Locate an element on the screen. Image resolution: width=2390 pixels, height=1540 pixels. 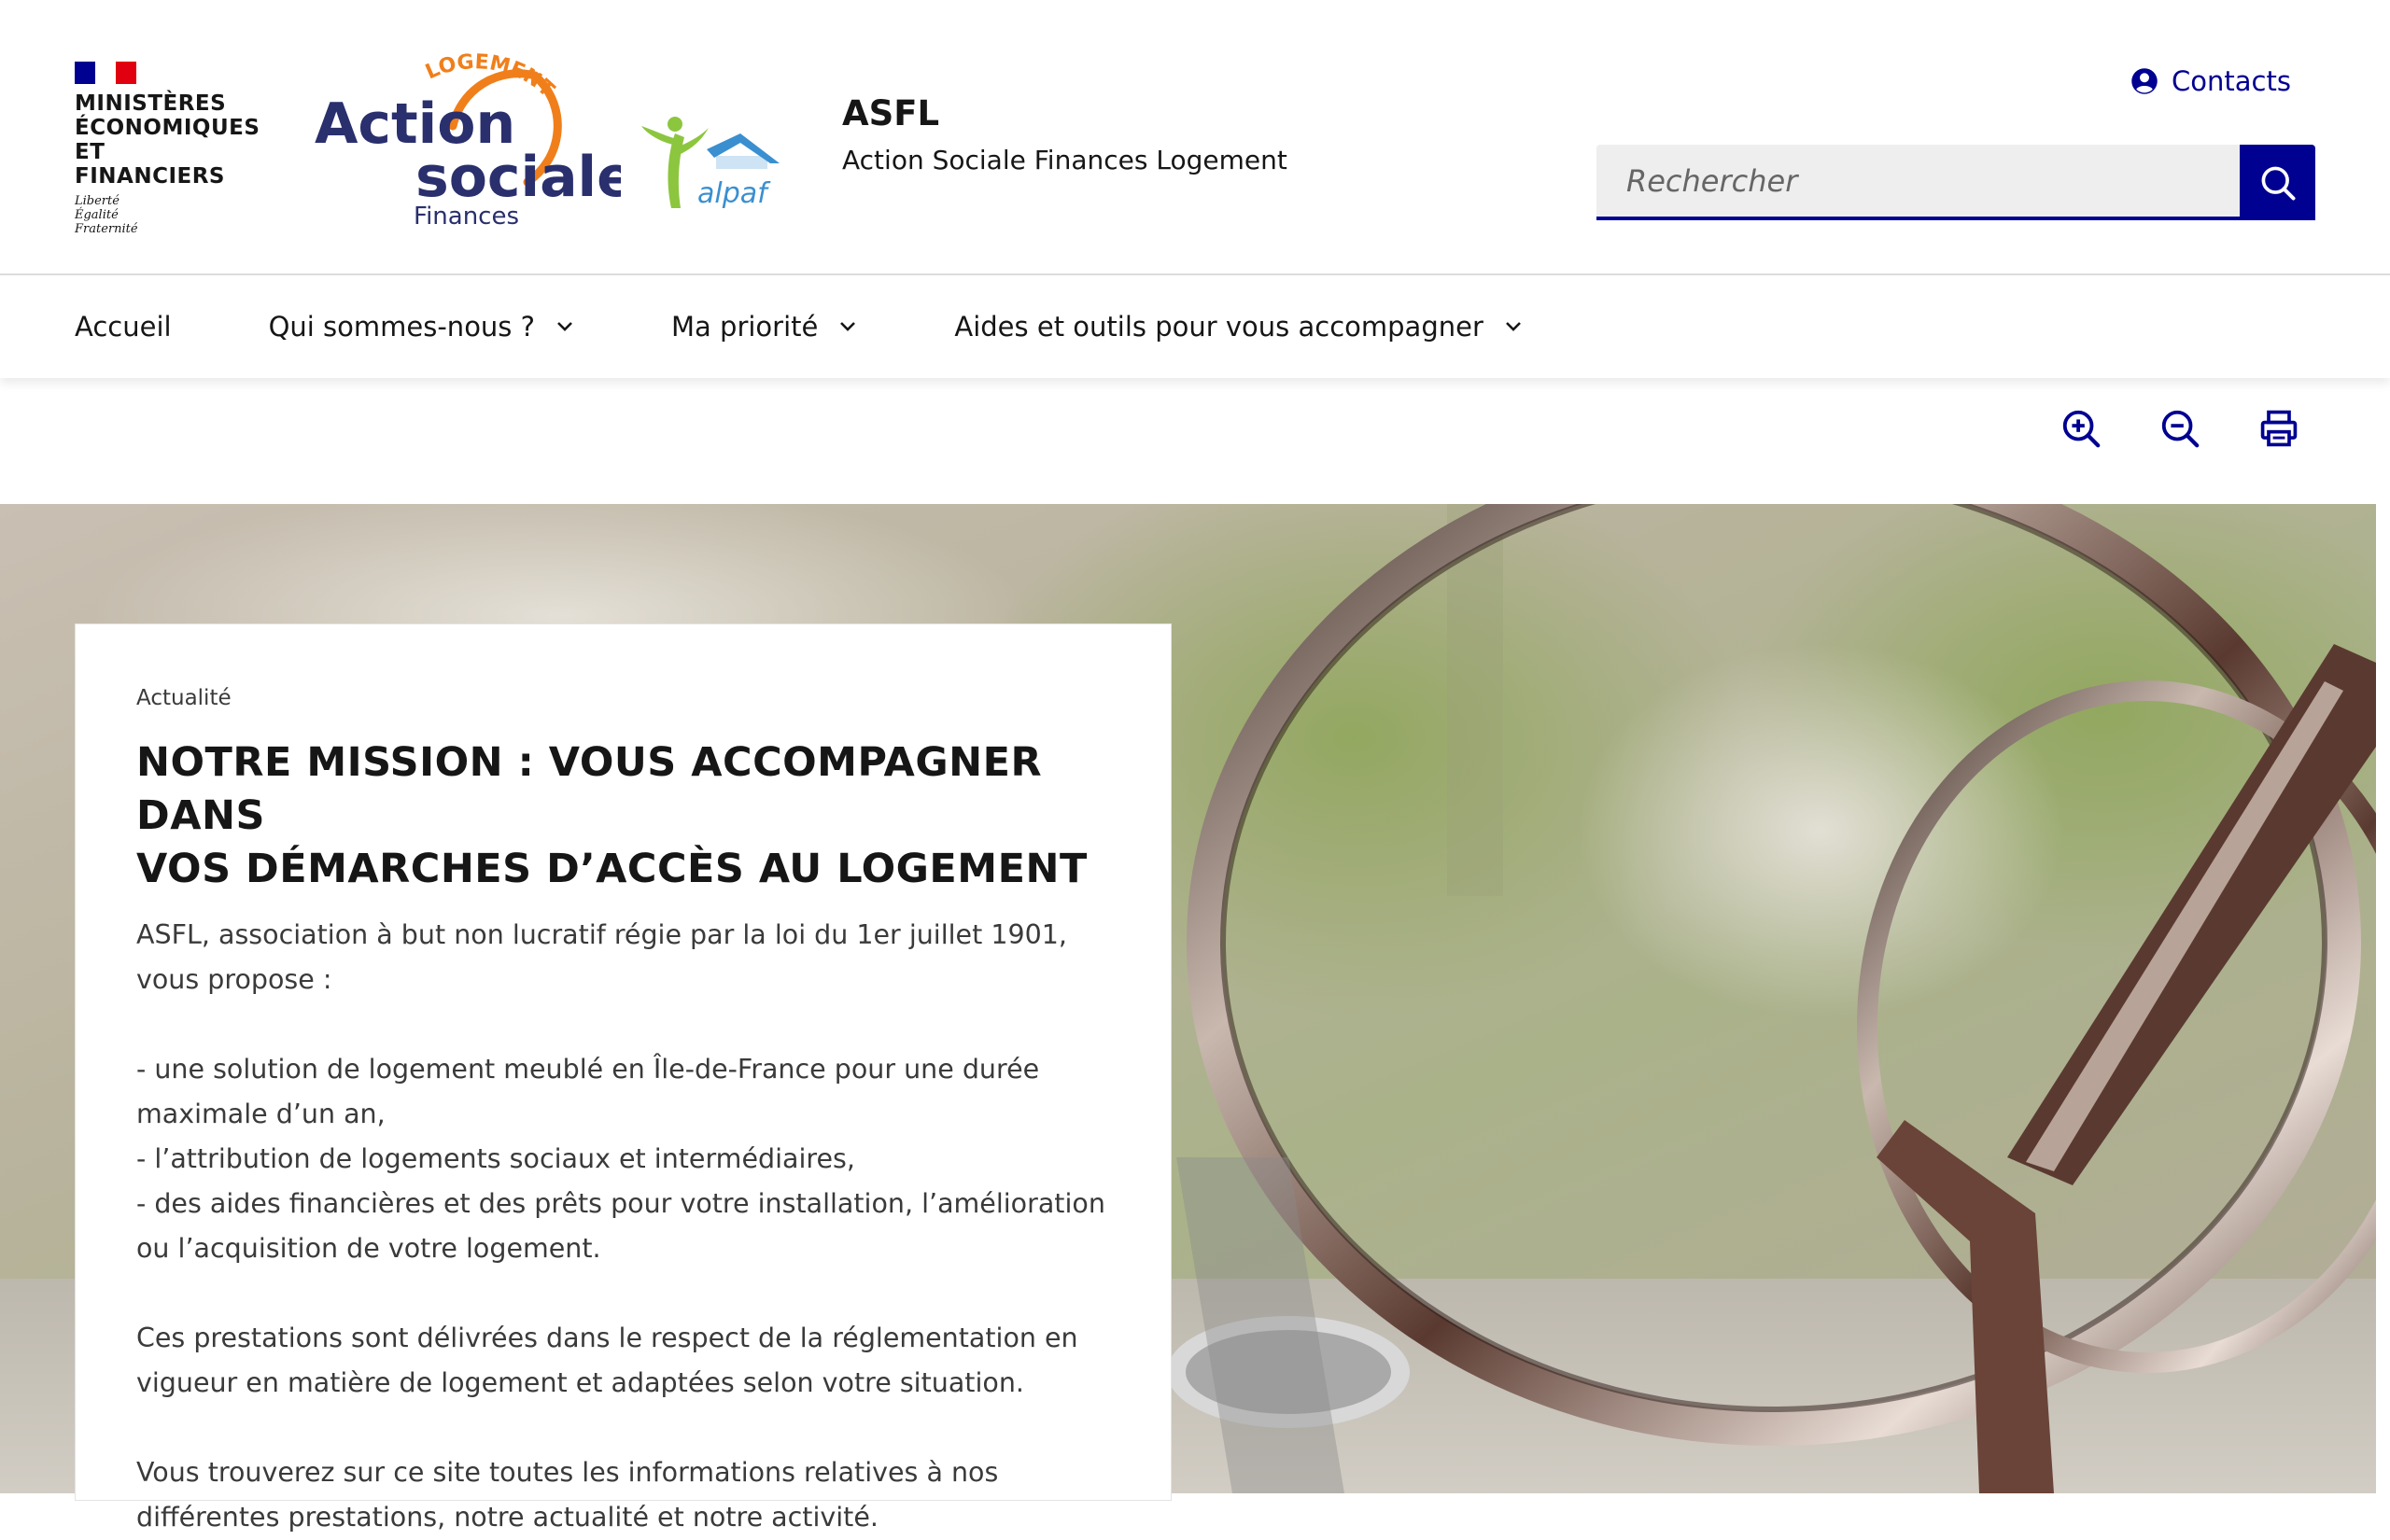
nav-item-qui-sommes-nous: Qui sommes-nous ? is located at coordinates (421, 327).